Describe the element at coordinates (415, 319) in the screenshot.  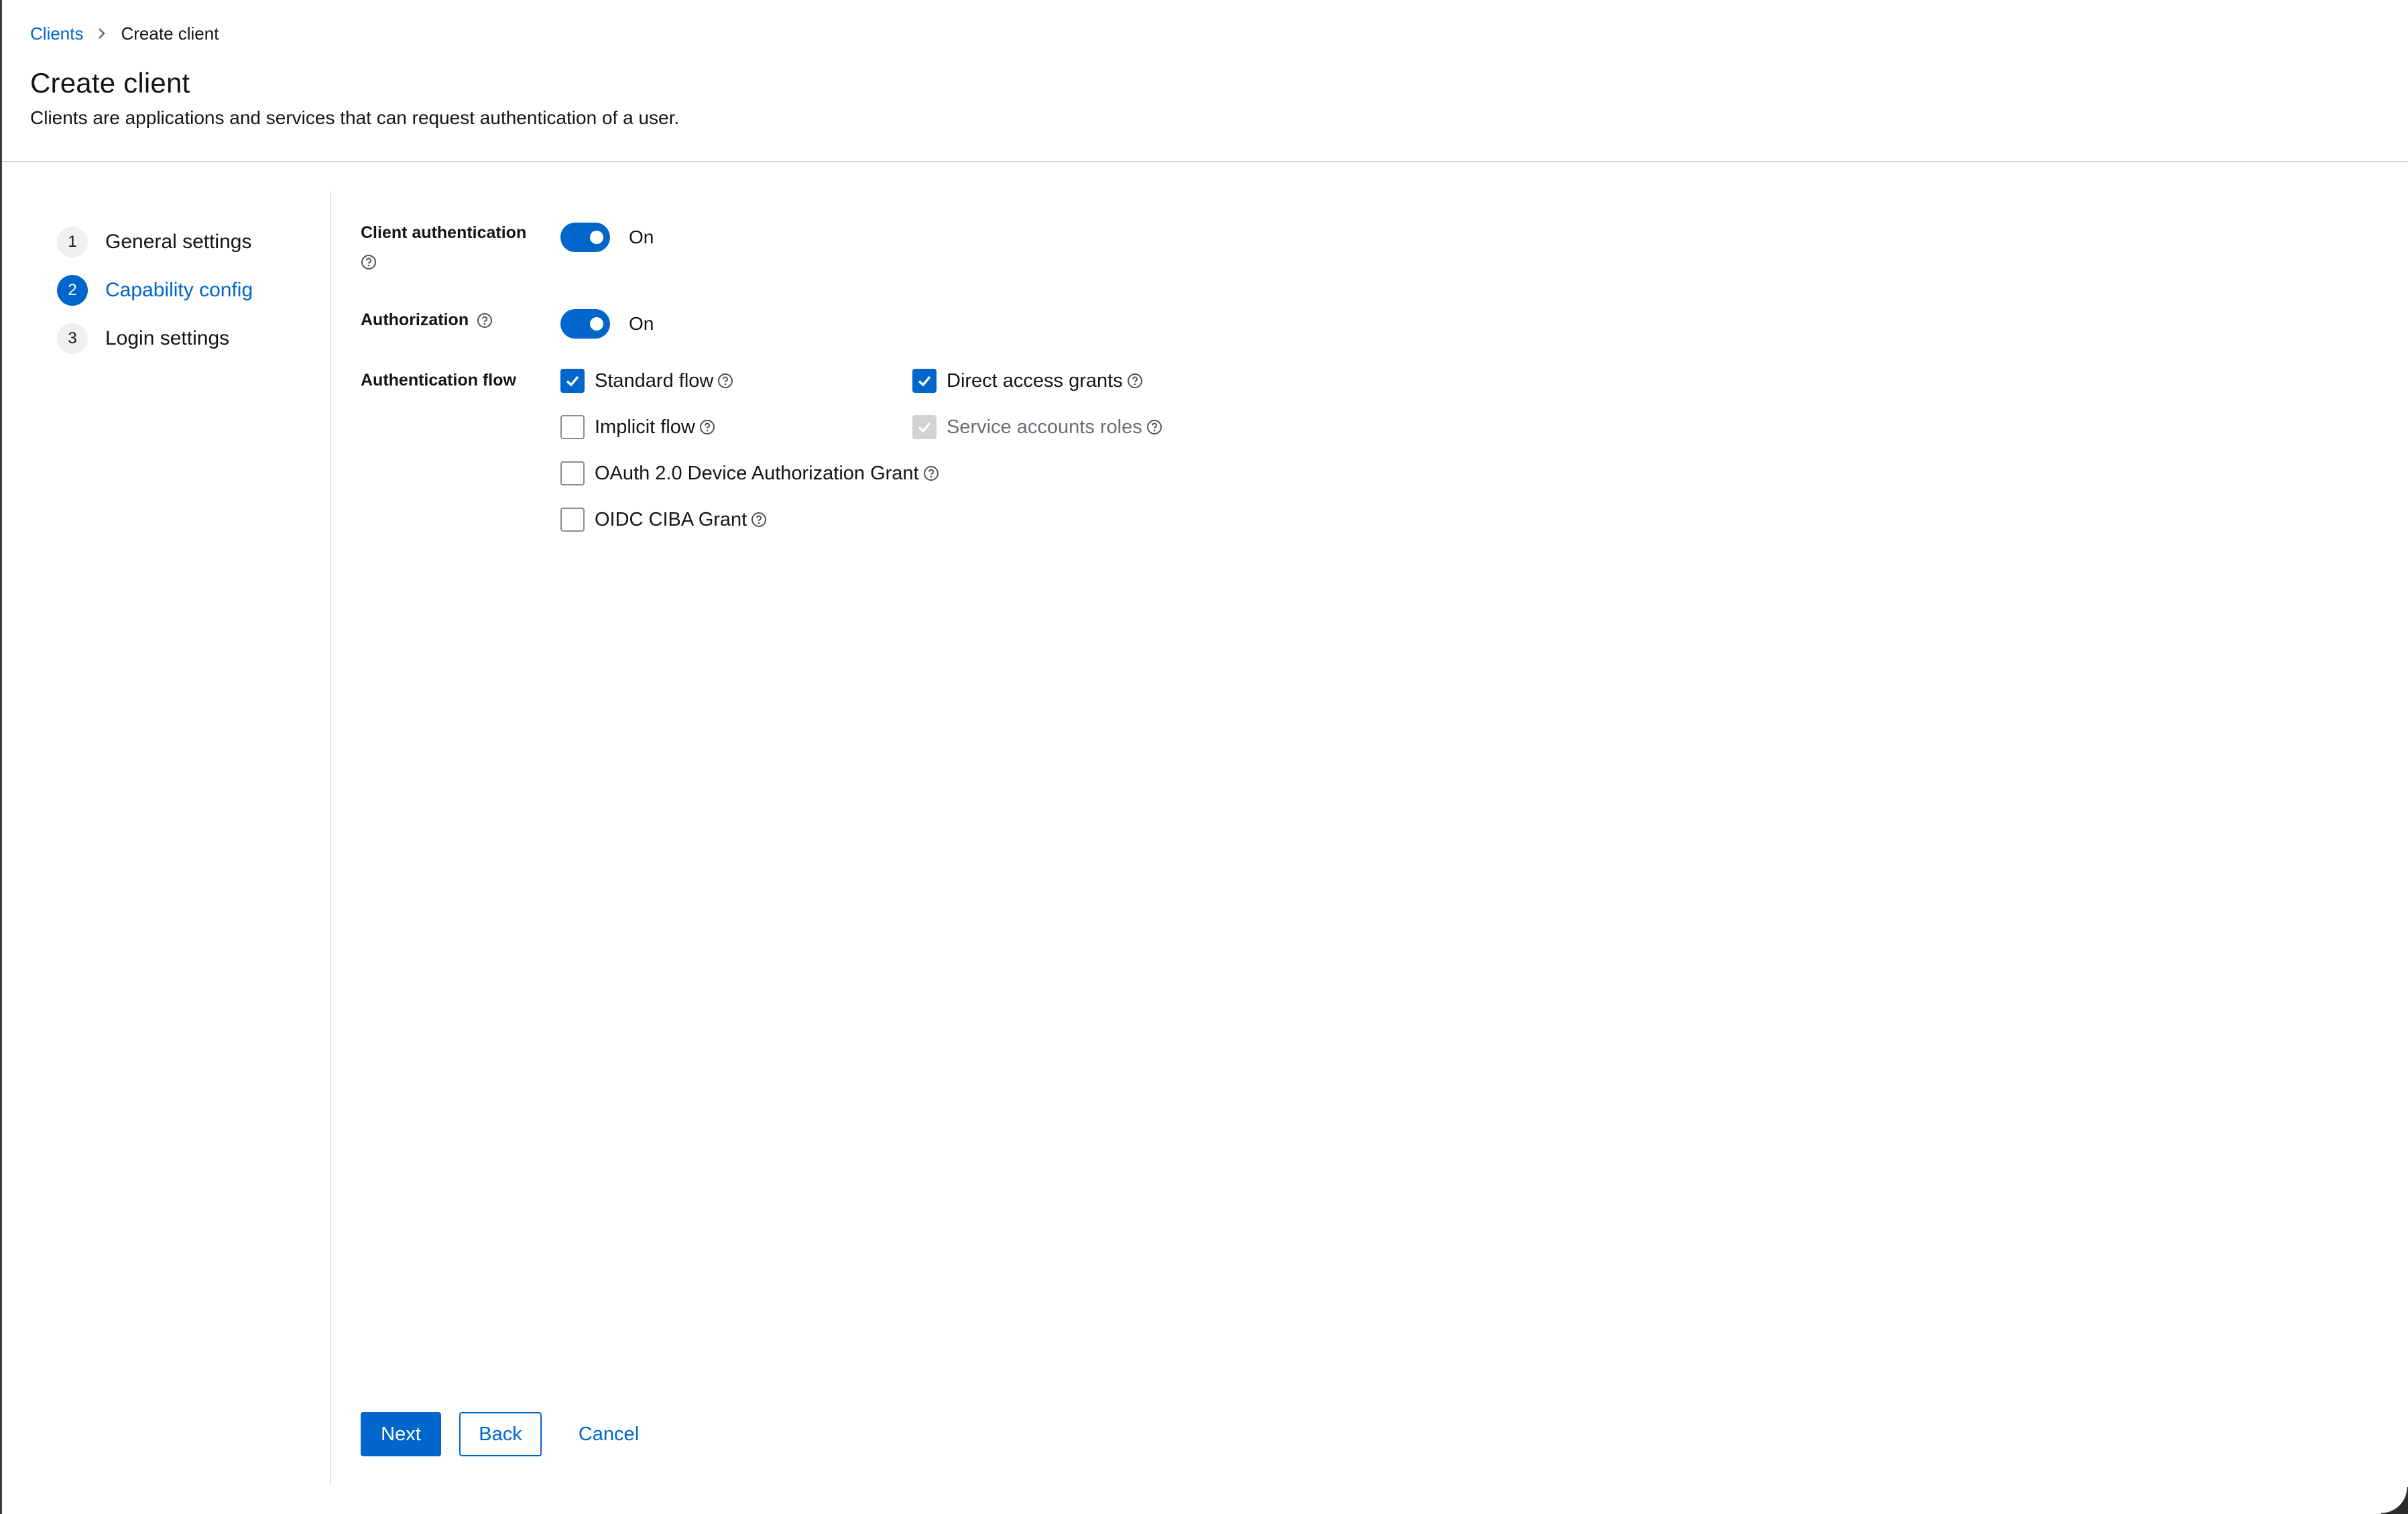
I see `authorization-label-text: Authorization` at that location.